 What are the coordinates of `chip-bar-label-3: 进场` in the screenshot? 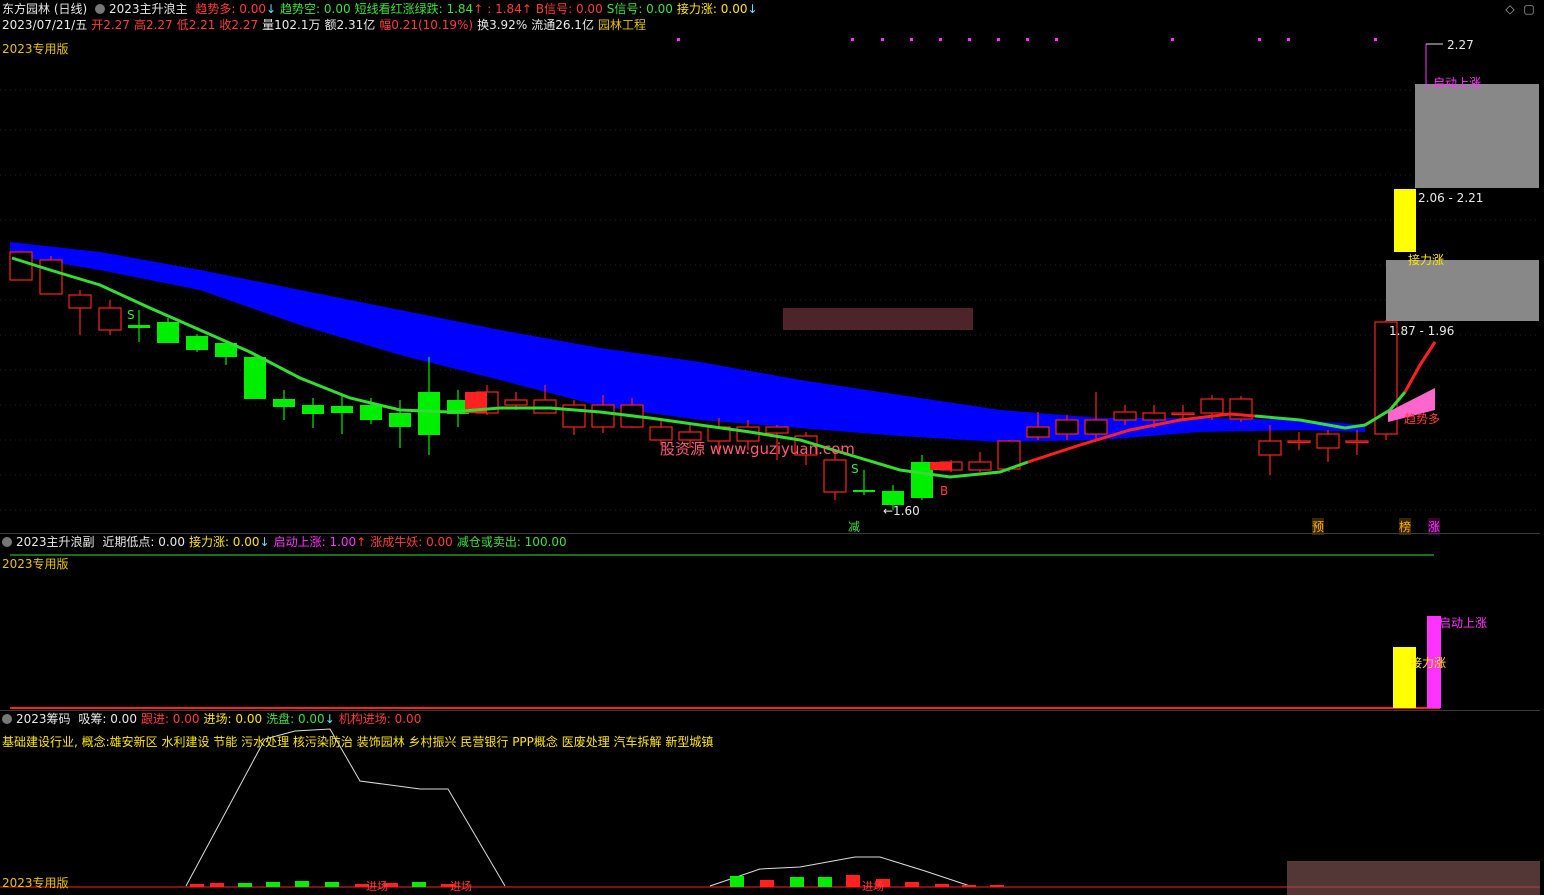 It's located at (873, 886).